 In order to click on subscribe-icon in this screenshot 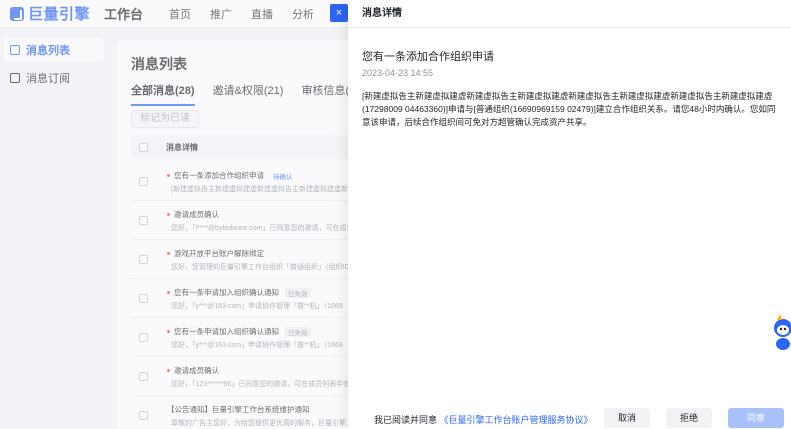, I will do `click(15, 78)`.